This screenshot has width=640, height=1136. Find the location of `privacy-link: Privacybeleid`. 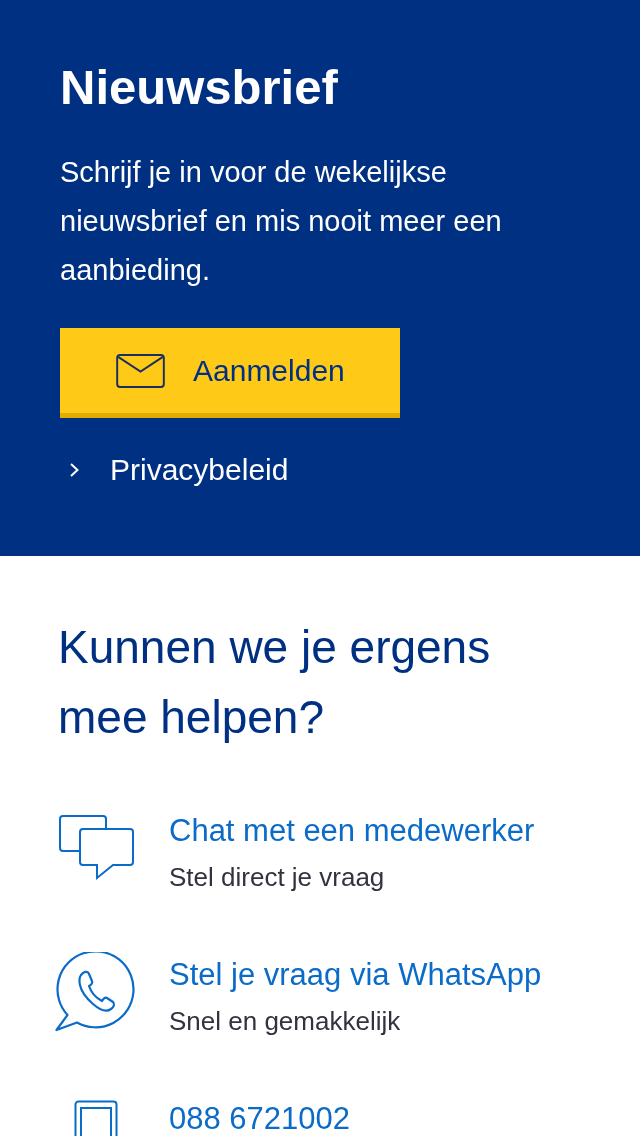

privacy-link: Privacybeleid is located at coordinates (174, 470).